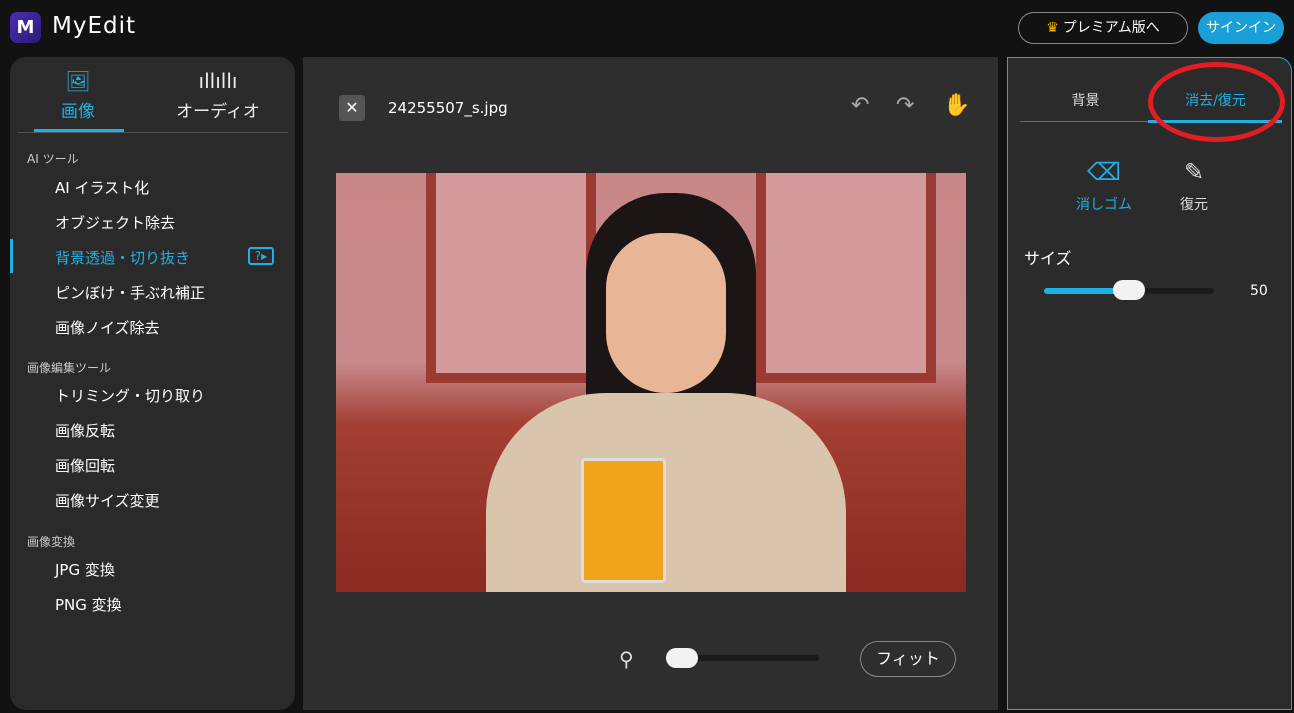 This screenshot has height=713, width=1294. Describe the element at coordinates (1241, 28) in the screenshot. I see `signin-button: サインイン` at that location.